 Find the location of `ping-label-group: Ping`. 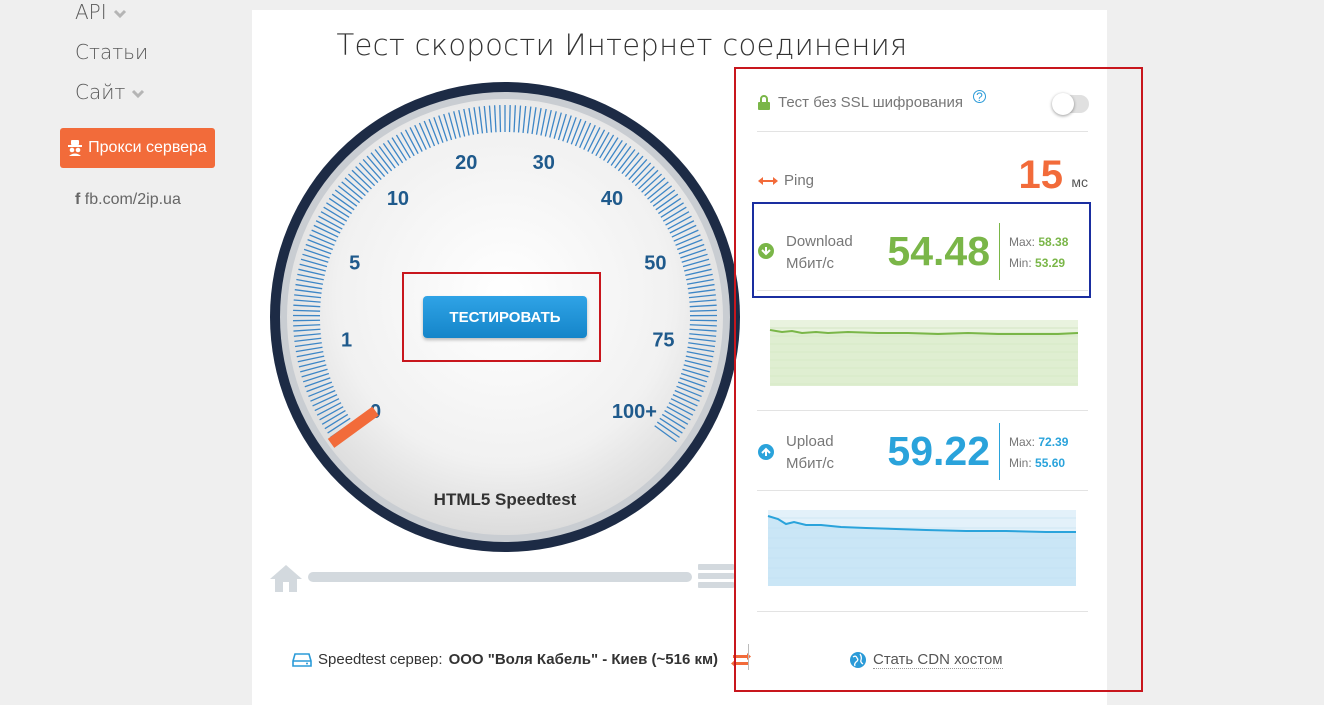

ping-label-group: Ping is located at coordinates (786, 180).